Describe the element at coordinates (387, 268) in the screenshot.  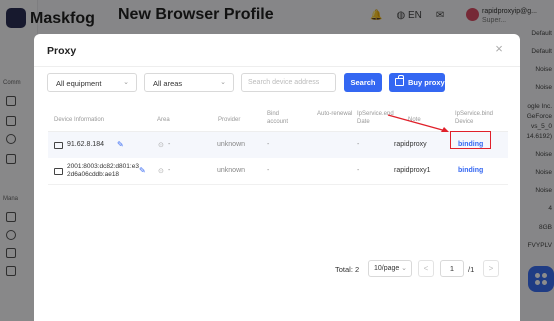
I see `page-size-value: 10/page` at that location.